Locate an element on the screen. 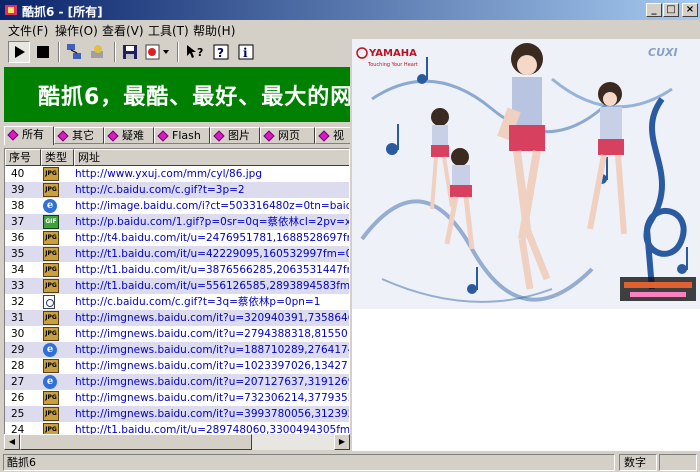 This screenshot has height=472, width=700. tab-flash: Flash is located at coordinates (182, 135).